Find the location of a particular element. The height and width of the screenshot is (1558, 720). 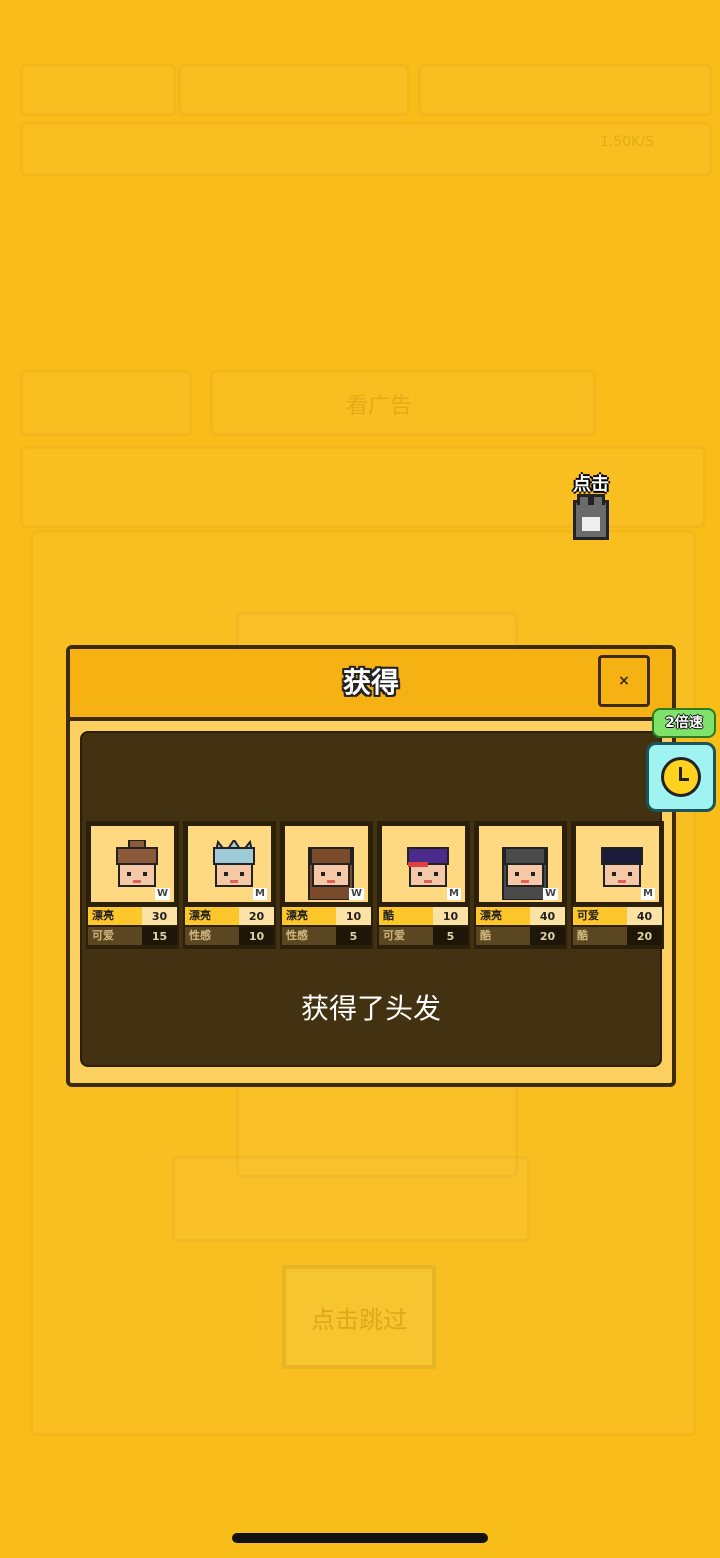

reward-item: M 酷 10 可爱 5 is located at coordinates (423, 885).